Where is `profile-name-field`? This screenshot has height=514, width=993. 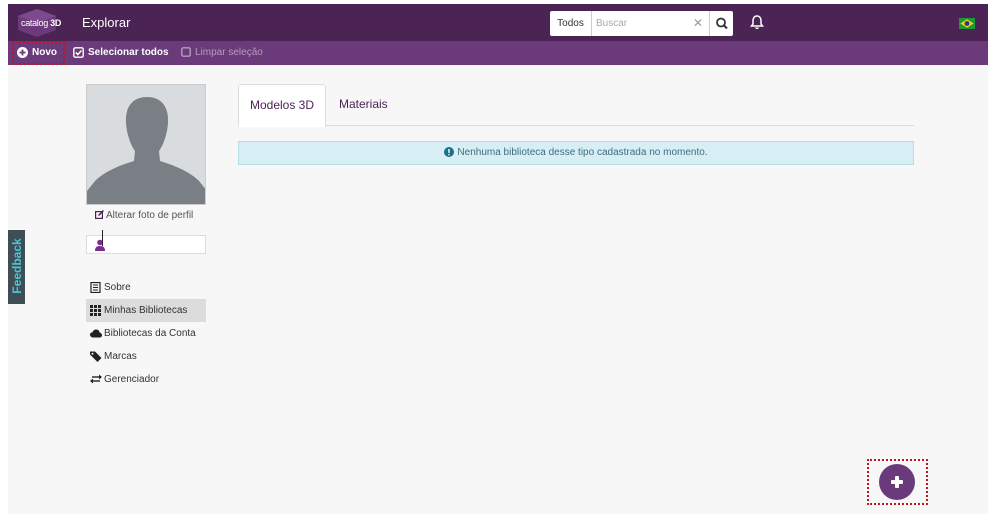
profile-name-field is located at coordinates (146, 242).